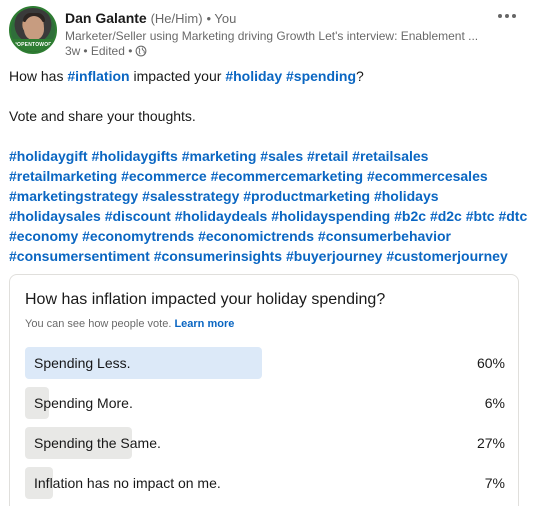 This screenshot has width=534, height=506. Describe the element at coordinates (218, 256) in the screenshot. I see `hashtag-link: #consumerinsights` at that location.